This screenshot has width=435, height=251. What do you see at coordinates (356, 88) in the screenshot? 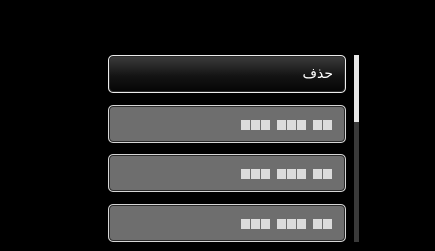
I see `scrollbar-thumb` at bounding box center [356, 88].